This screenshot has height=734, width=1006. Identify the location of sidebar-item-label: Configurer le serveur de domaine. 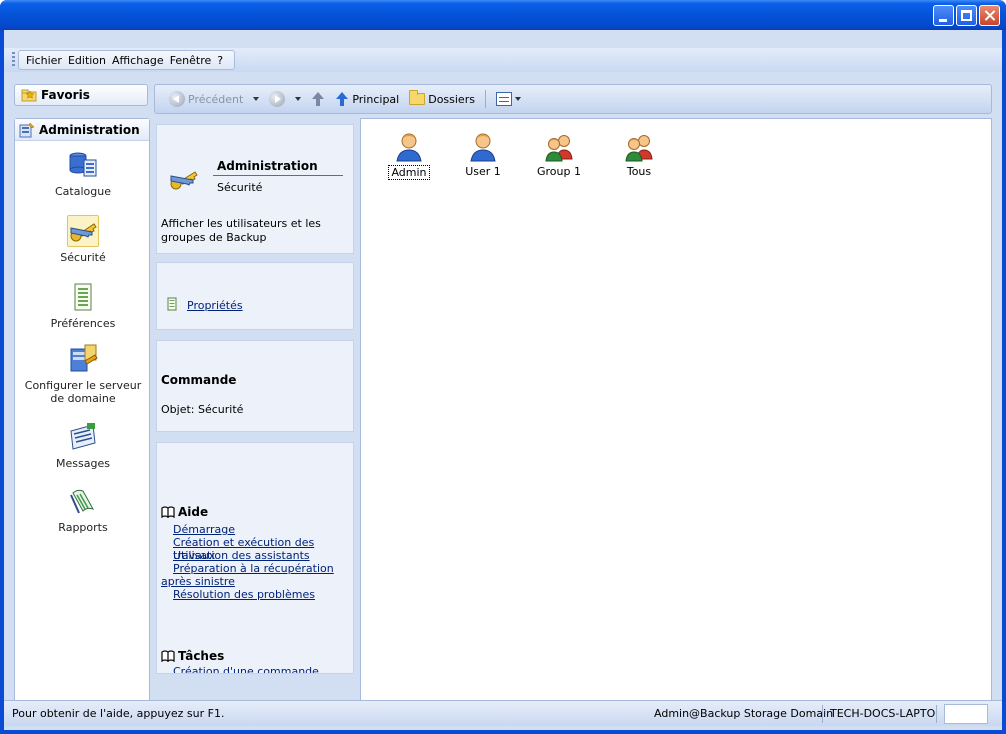
(83, 392).